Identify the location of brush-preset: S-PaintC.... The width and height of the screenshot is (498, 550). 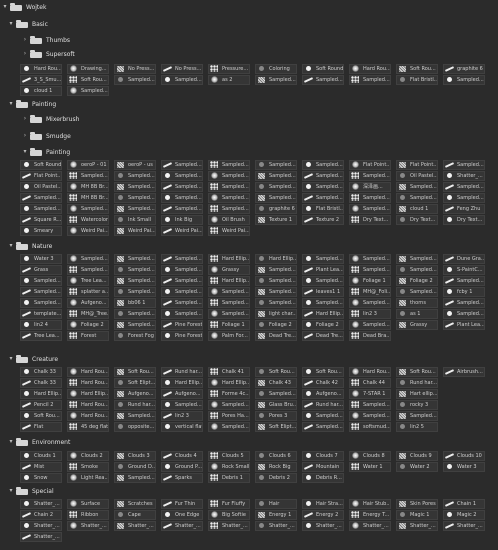
(464, 270).